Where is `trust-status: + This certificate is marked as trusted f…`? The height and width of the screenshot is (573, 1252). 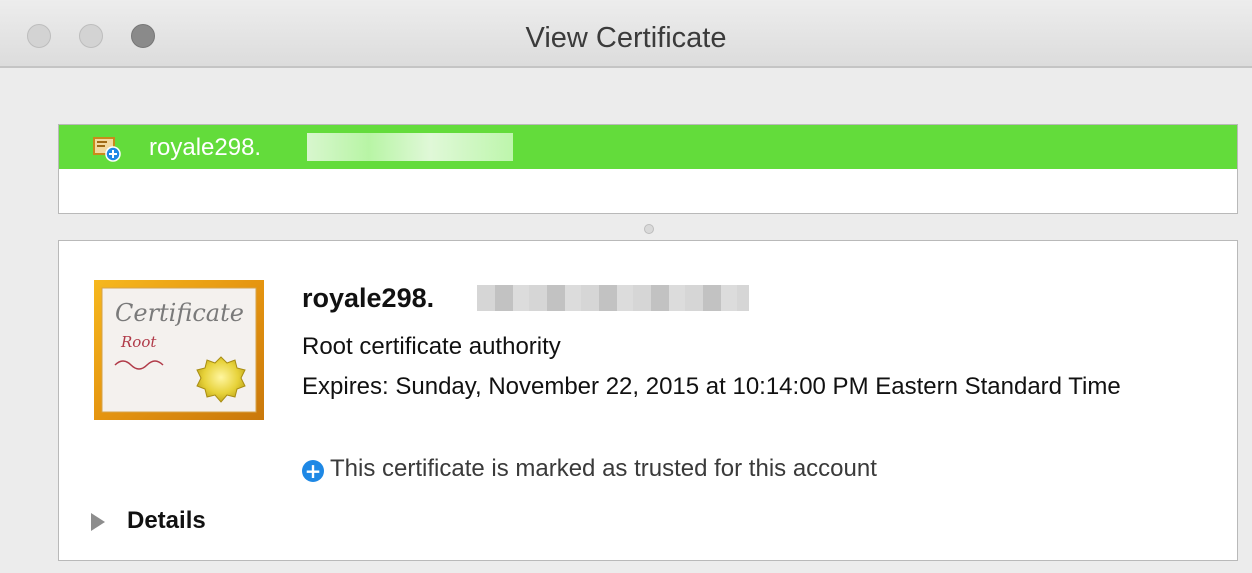
trust-status: + This certificate is marked as trusted f… is located at coordinates (589, 469).